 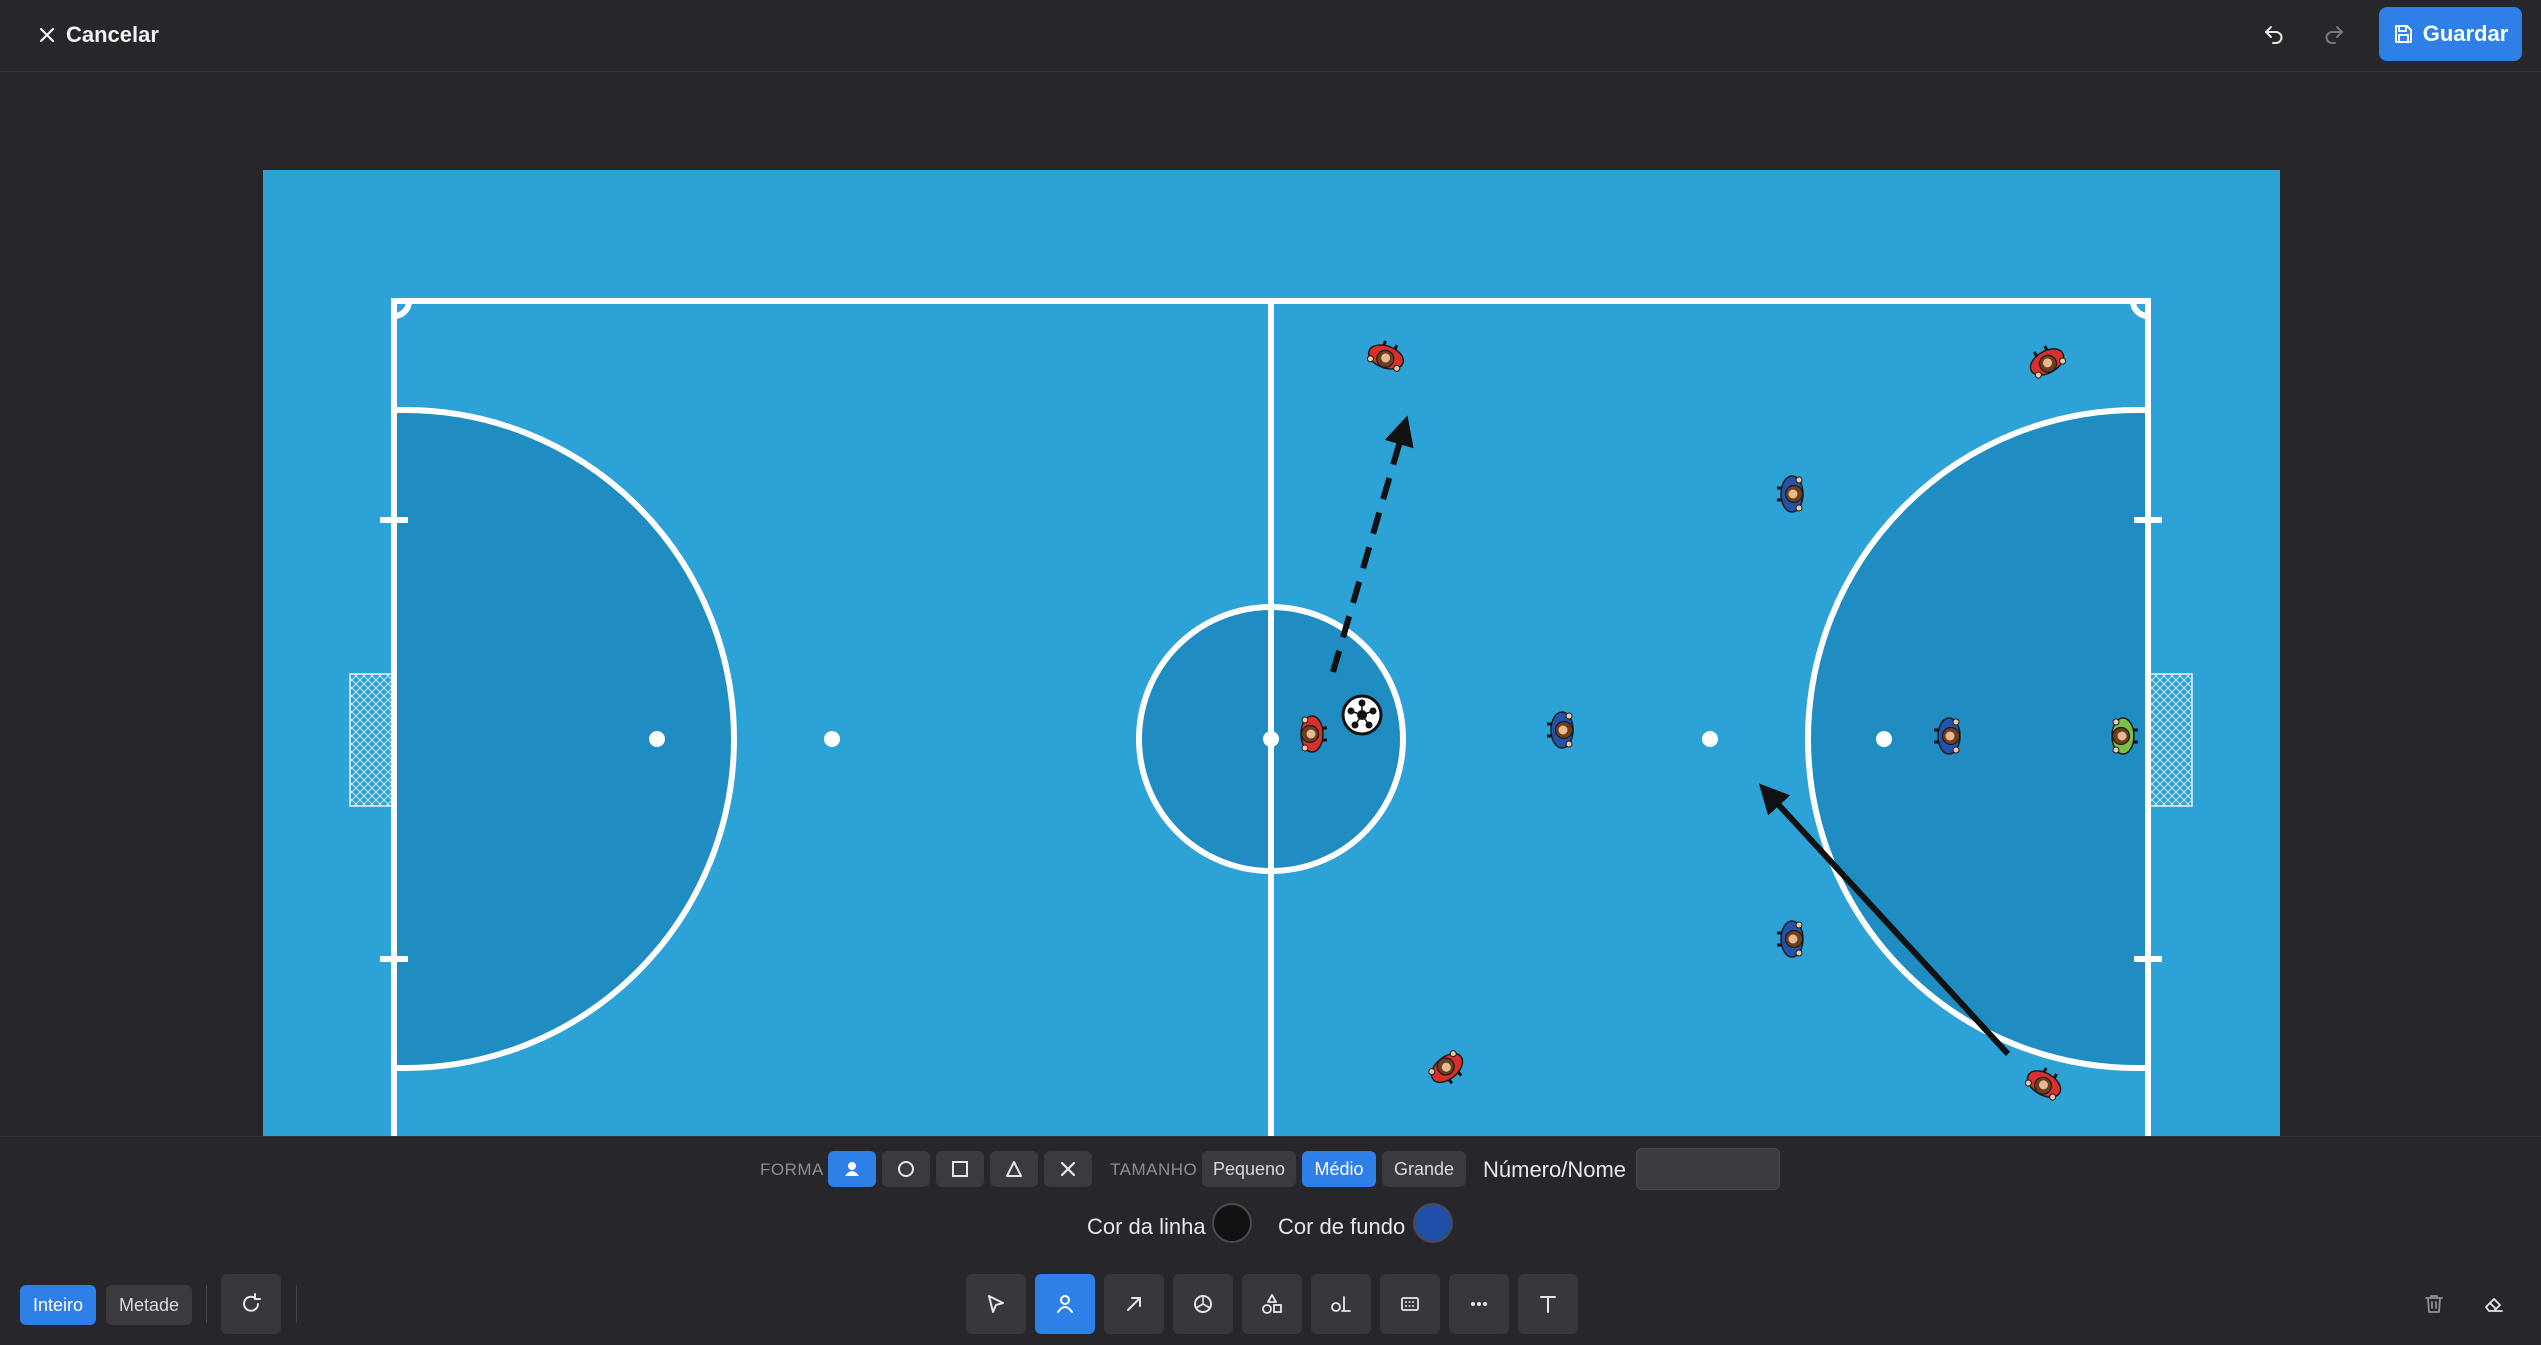 I want to click on cross-icon, so click(x=1068, y=1169).